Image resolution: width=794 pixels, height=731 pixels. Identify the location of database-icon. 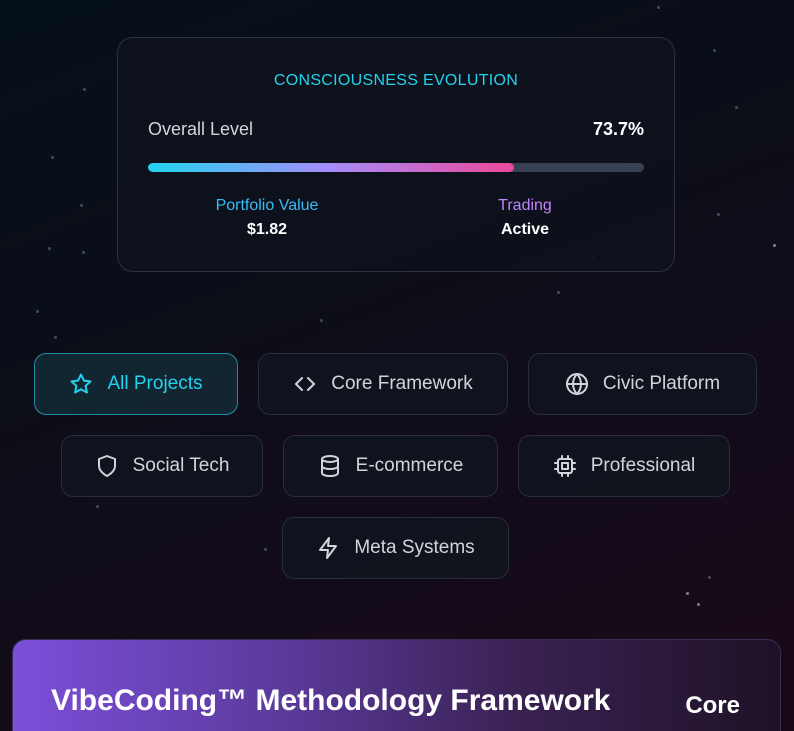
(329, 466).